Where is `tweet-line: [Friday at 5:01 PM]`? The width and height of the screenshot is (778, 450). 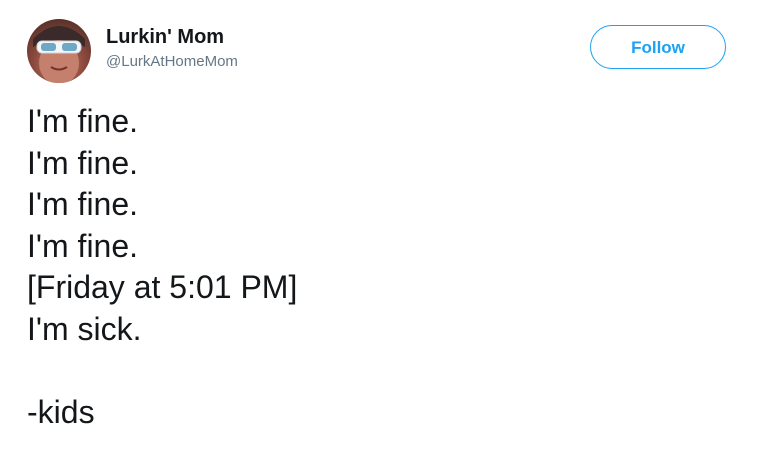
tweet-line: [Friday at 5:01 PM] is located at coordinates (162, 287).